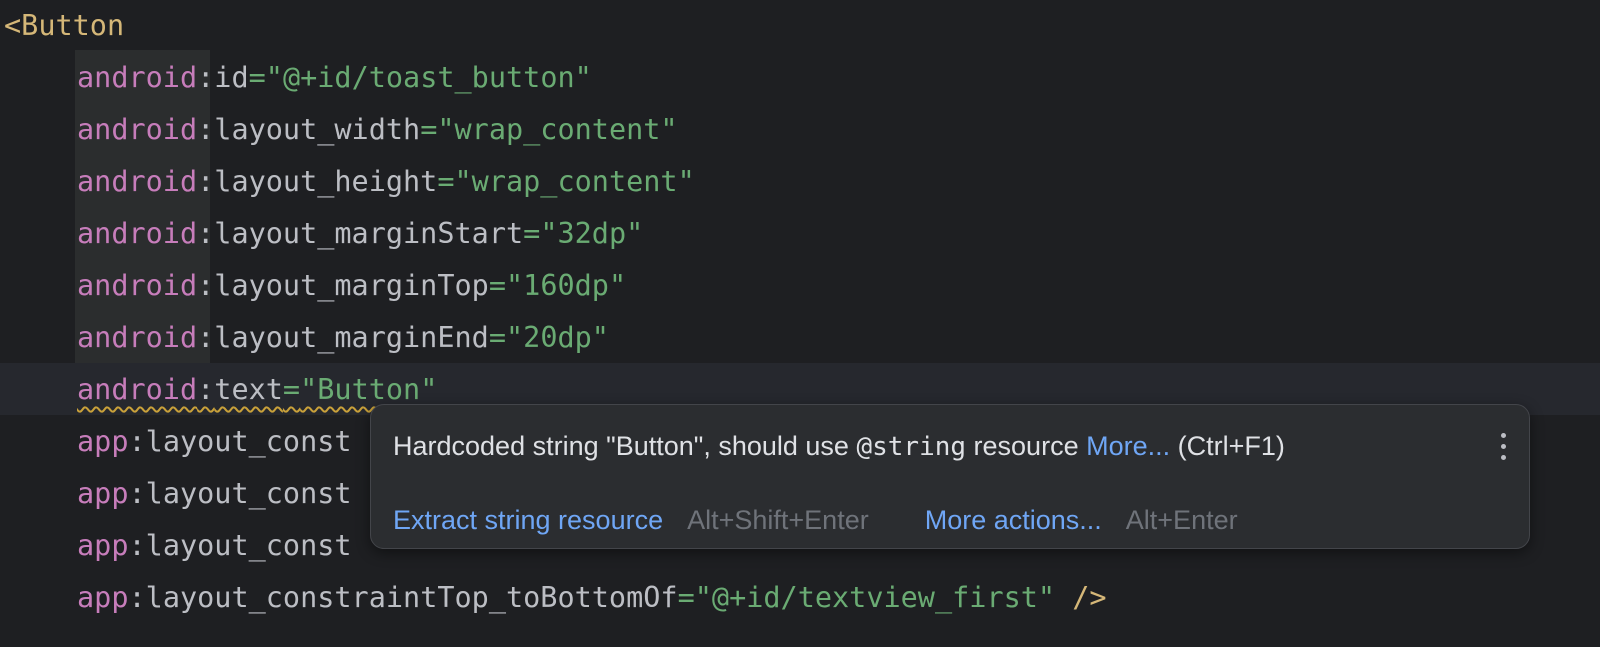  Describe the element at coordinates (911, 447) in the screenshot. I see `message-code: @string` at that location.